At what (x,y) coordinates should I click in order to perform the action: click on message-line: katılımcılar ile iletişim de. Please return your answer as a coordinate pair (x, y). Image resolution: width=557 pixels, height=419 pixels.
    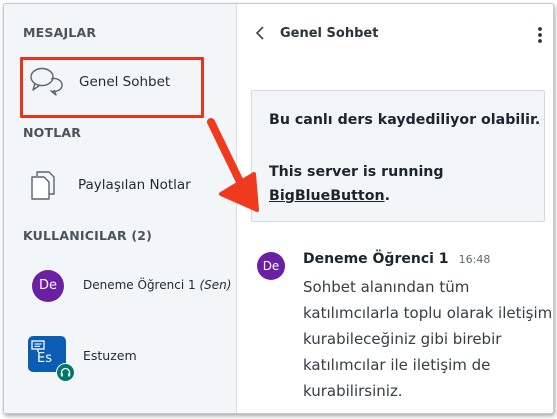
    Looking at the image, I should click on (397, 365).